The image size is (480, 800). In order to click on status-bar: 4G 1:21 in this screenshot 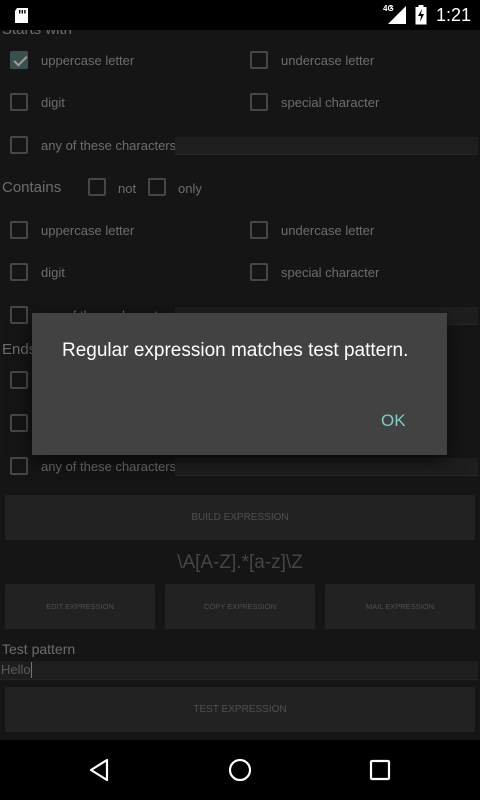, I will do `click(240, 15)`.